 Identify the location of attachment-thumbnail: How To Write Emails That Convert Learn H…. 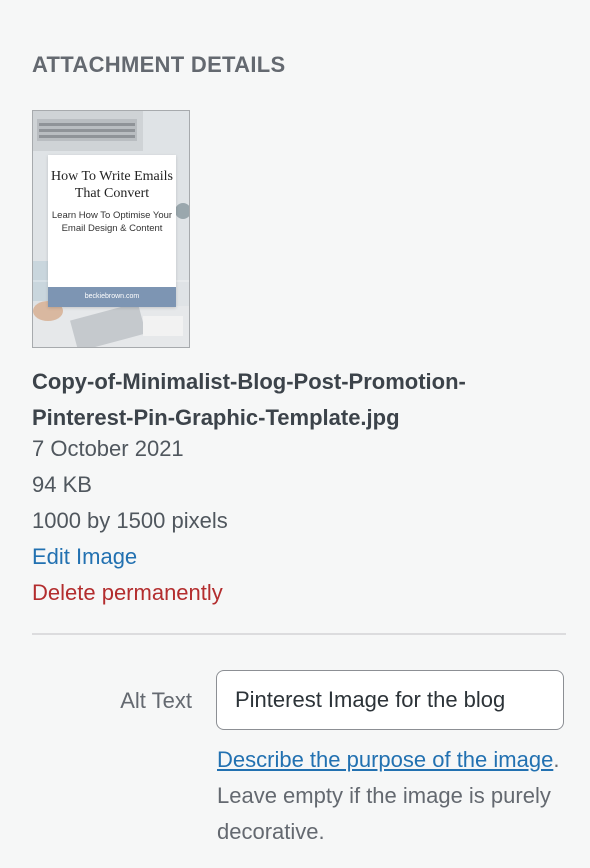
(111, 229).